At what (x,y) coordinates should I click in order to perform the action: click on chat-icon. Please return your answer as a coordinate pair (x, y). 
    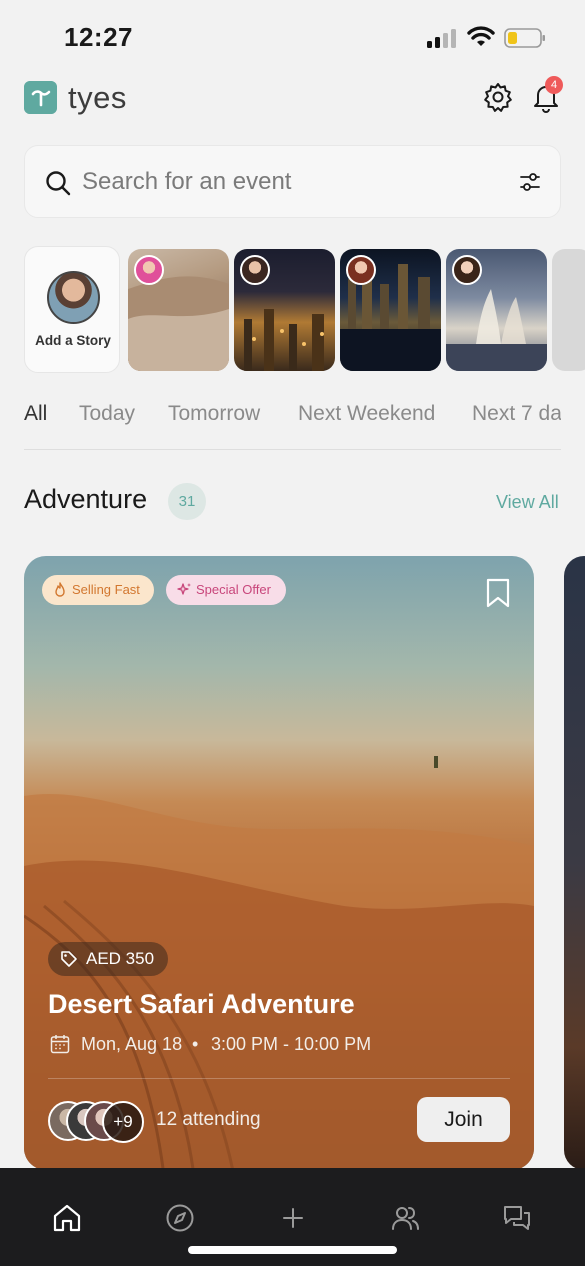
    Looking at the image, I should click on (517, 1218).